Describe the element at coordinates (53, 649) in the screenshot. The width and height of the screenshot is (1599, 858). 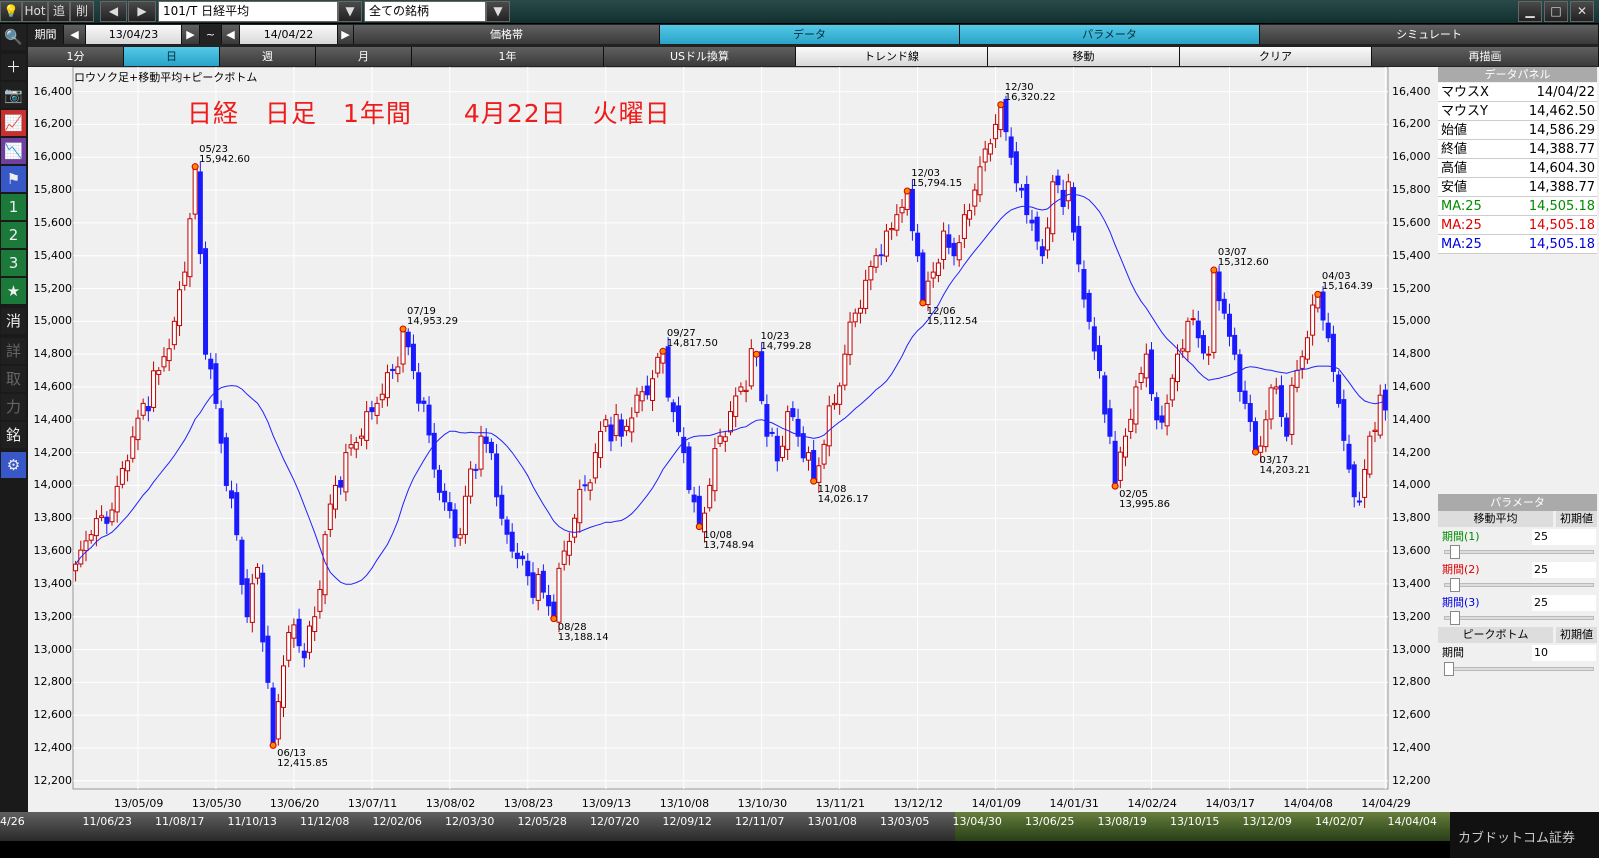
I see `y-tick-label-left: 13,000` at that location.